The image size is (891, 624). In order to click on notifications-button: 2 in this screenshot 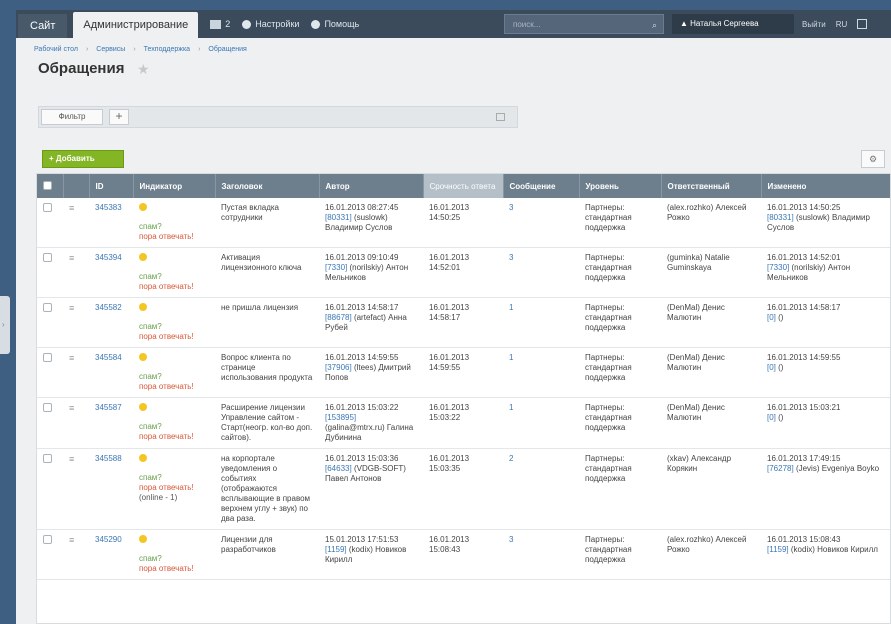, I will do `click(220, 24)`.